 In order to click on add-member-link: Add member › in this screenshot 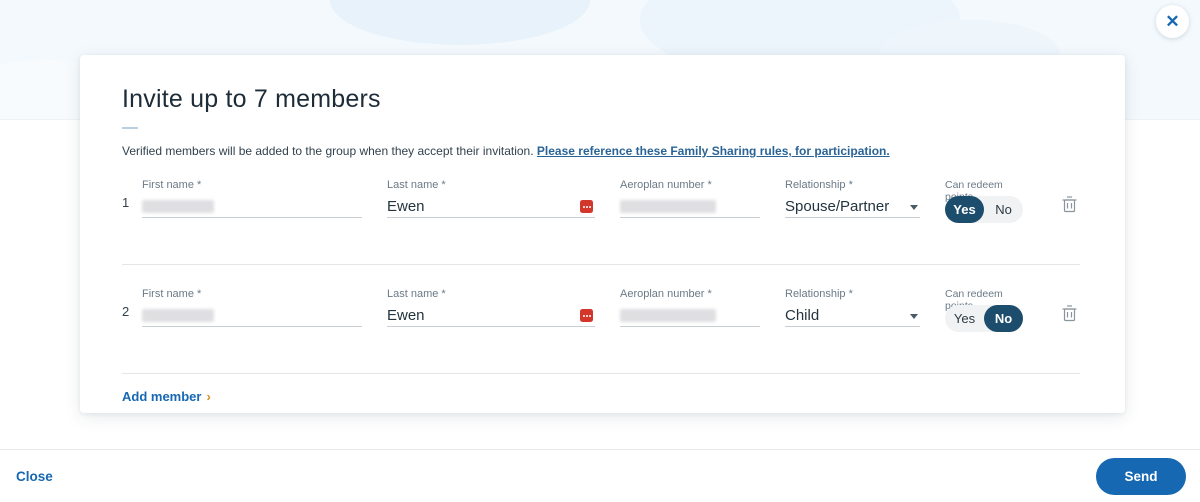, I will do `click(166, 396)`.